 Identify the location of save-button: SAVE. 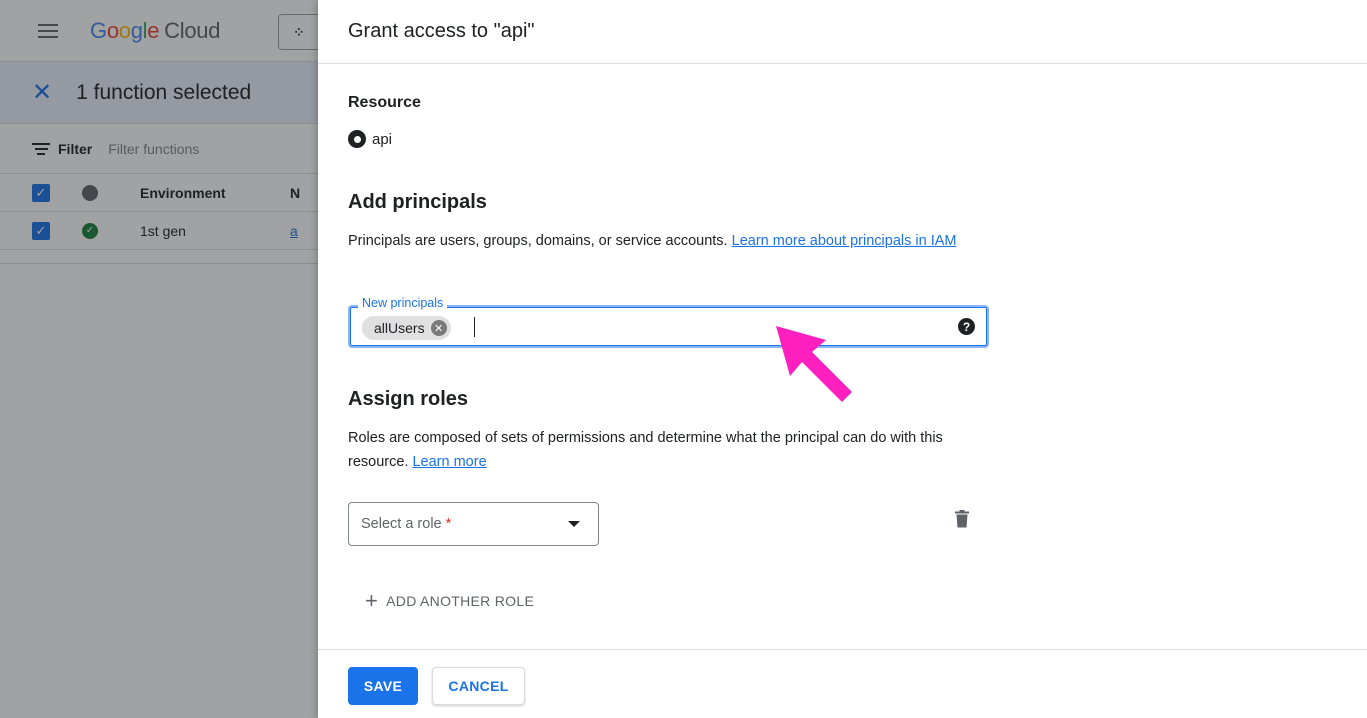
(383, 686).